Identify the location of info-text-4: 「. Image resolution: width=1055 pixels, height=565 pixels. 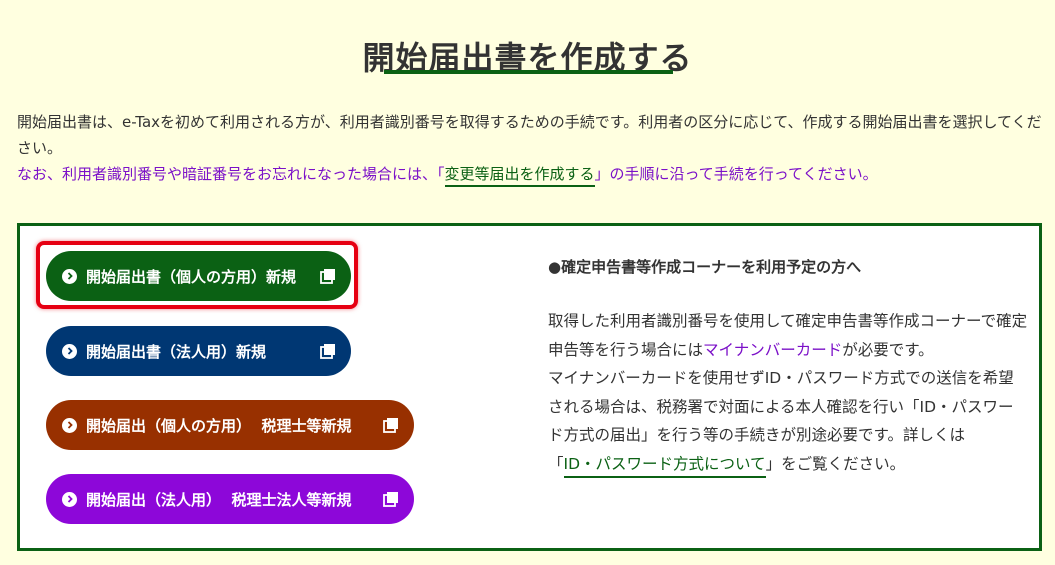
(556, 463).